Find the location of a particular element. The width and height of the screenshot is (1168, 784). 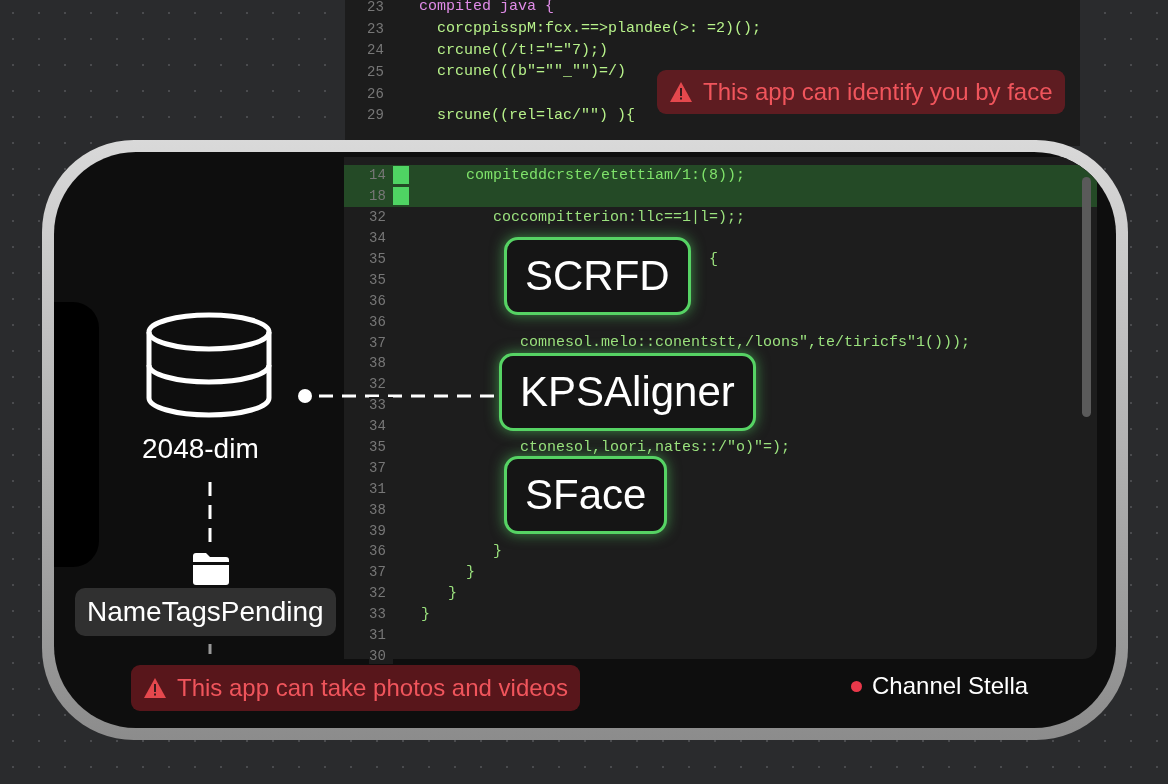

line-number: 26 is located at coordinates (376, 93).